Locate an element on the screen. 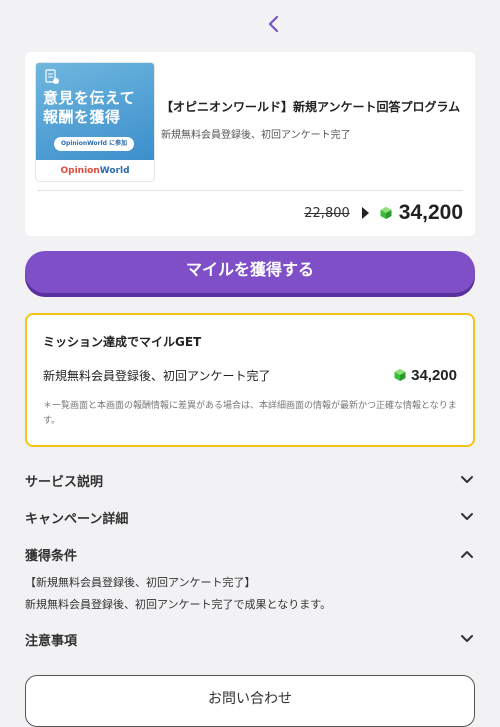 The image size is (500, 727). arrow-right-icon is located at coordinates (365, 213).